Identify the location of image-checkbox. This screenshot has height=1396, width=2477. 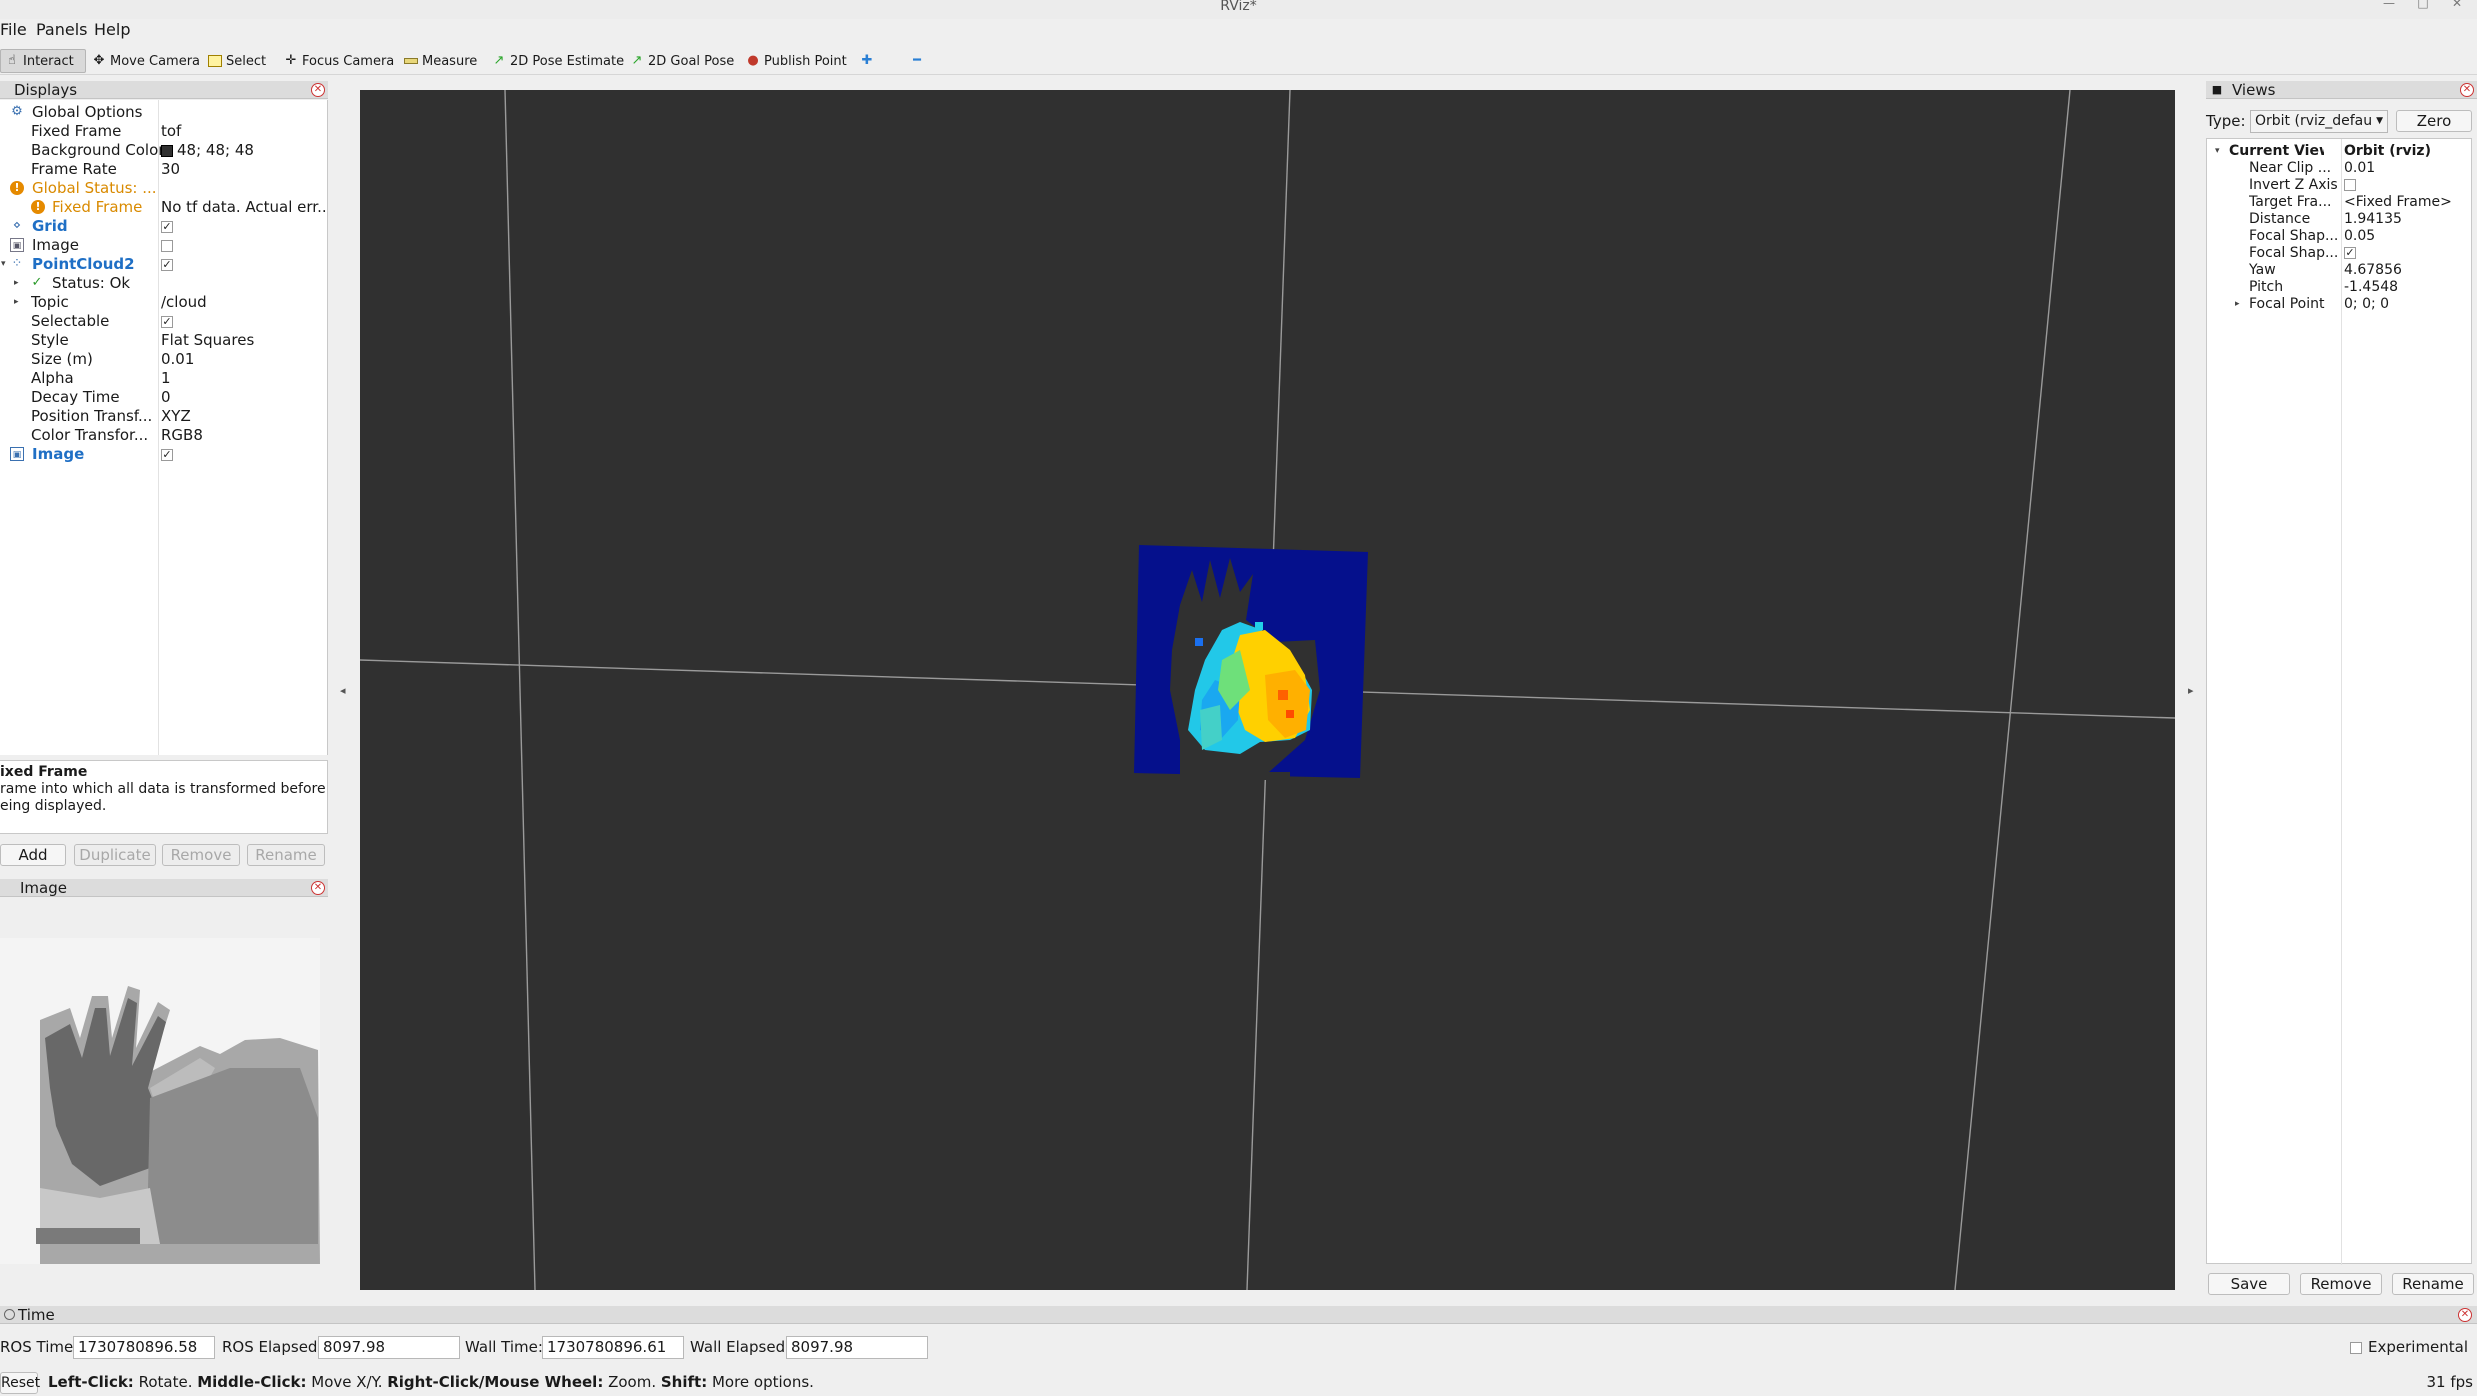
(167, 245).